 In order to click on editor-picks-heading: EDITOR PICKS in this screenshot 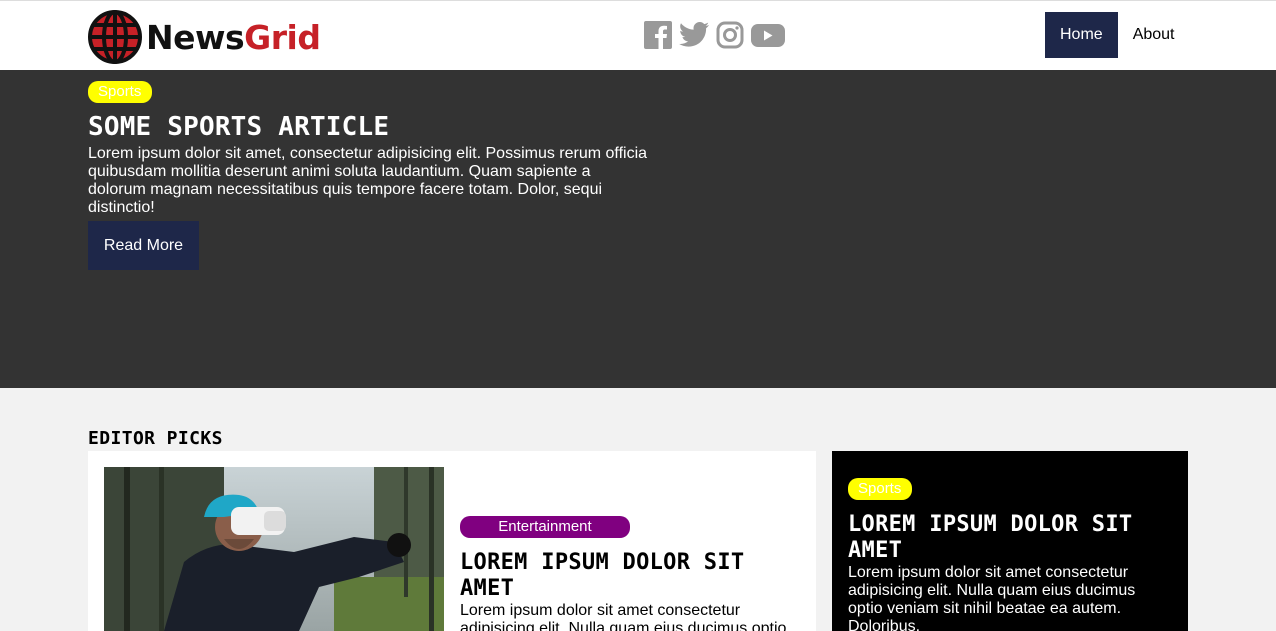, I will do `click(155, 438)`.